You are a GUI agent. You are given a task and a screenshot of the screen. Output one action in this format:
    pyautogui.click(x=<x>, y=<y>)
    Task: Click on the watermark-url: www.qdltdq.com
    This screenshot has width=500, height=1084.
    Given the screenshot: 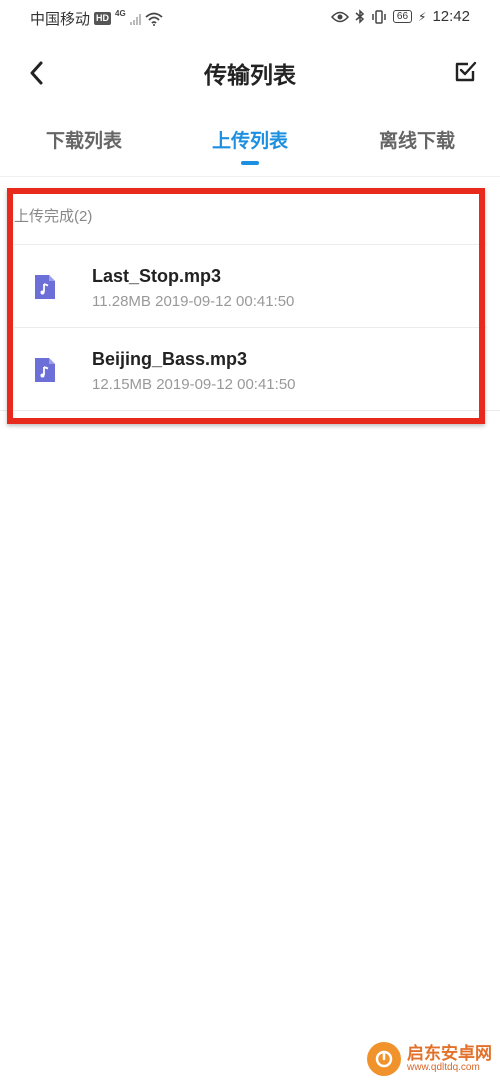 What is the action you would take?
    pyautogui.click(x=443, y=1067)
    